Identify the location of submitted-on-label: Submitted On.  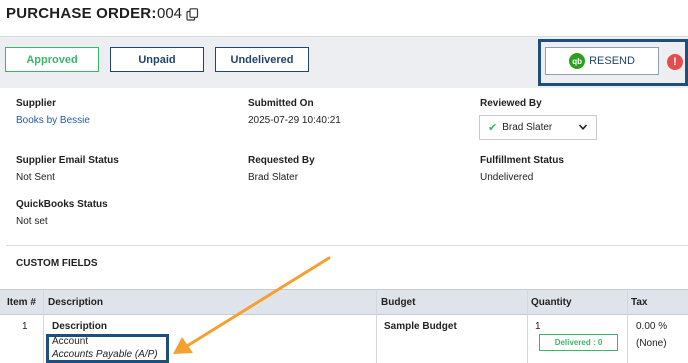
(281, 103).